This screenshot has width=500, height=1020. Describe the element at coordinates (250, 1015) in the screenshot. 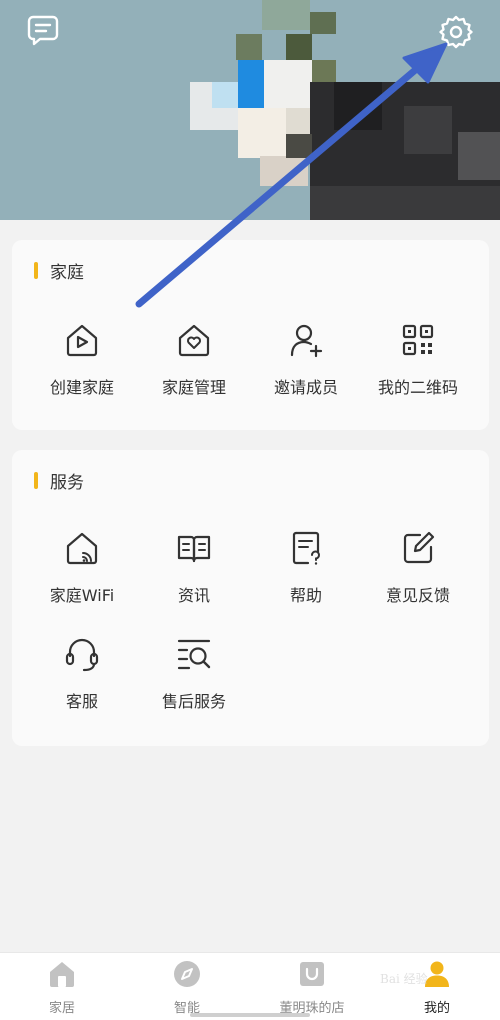

I see `home-indicator` at that location.